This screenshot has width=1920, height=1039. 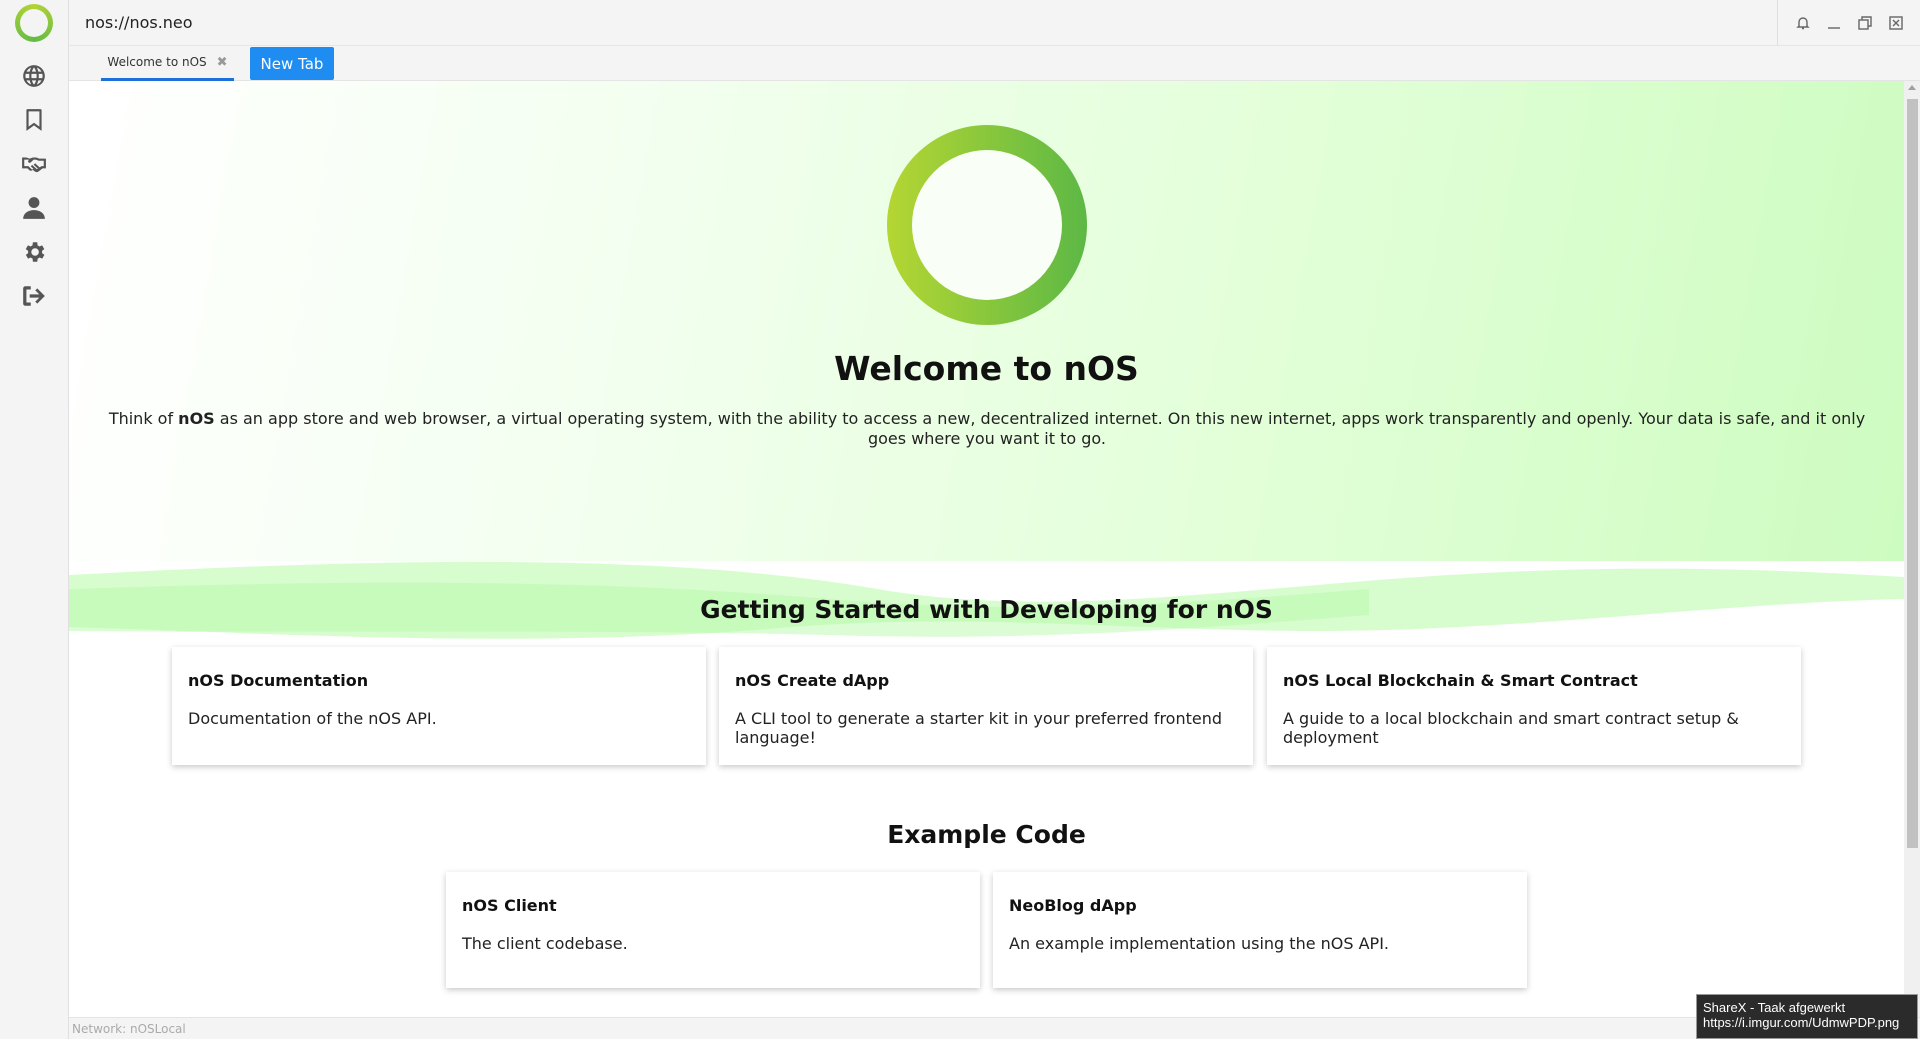 What do you see at coordinates (34, 120) in the screenshot?
I see `bookmark-icon` at bounding box center [34, 120].